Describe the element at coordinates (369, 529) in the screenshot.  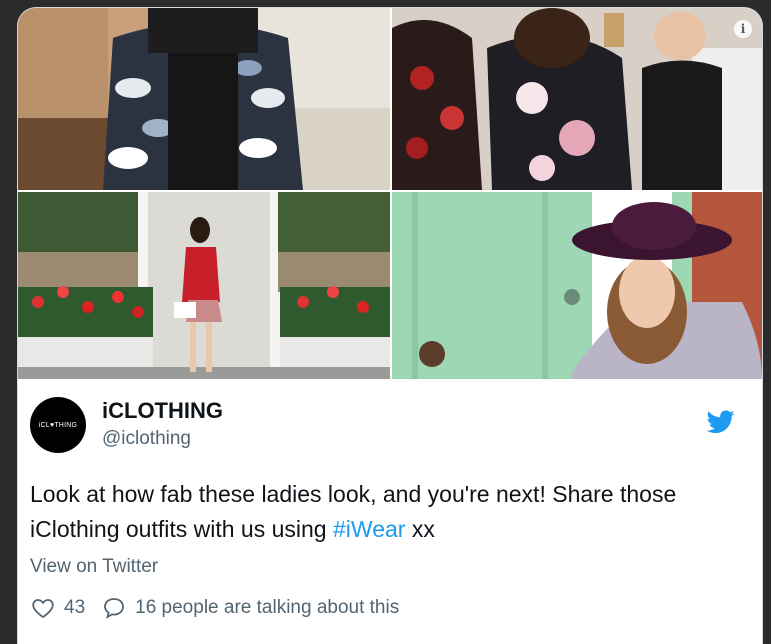
I see `hashtag-link: #iWear` at that location.